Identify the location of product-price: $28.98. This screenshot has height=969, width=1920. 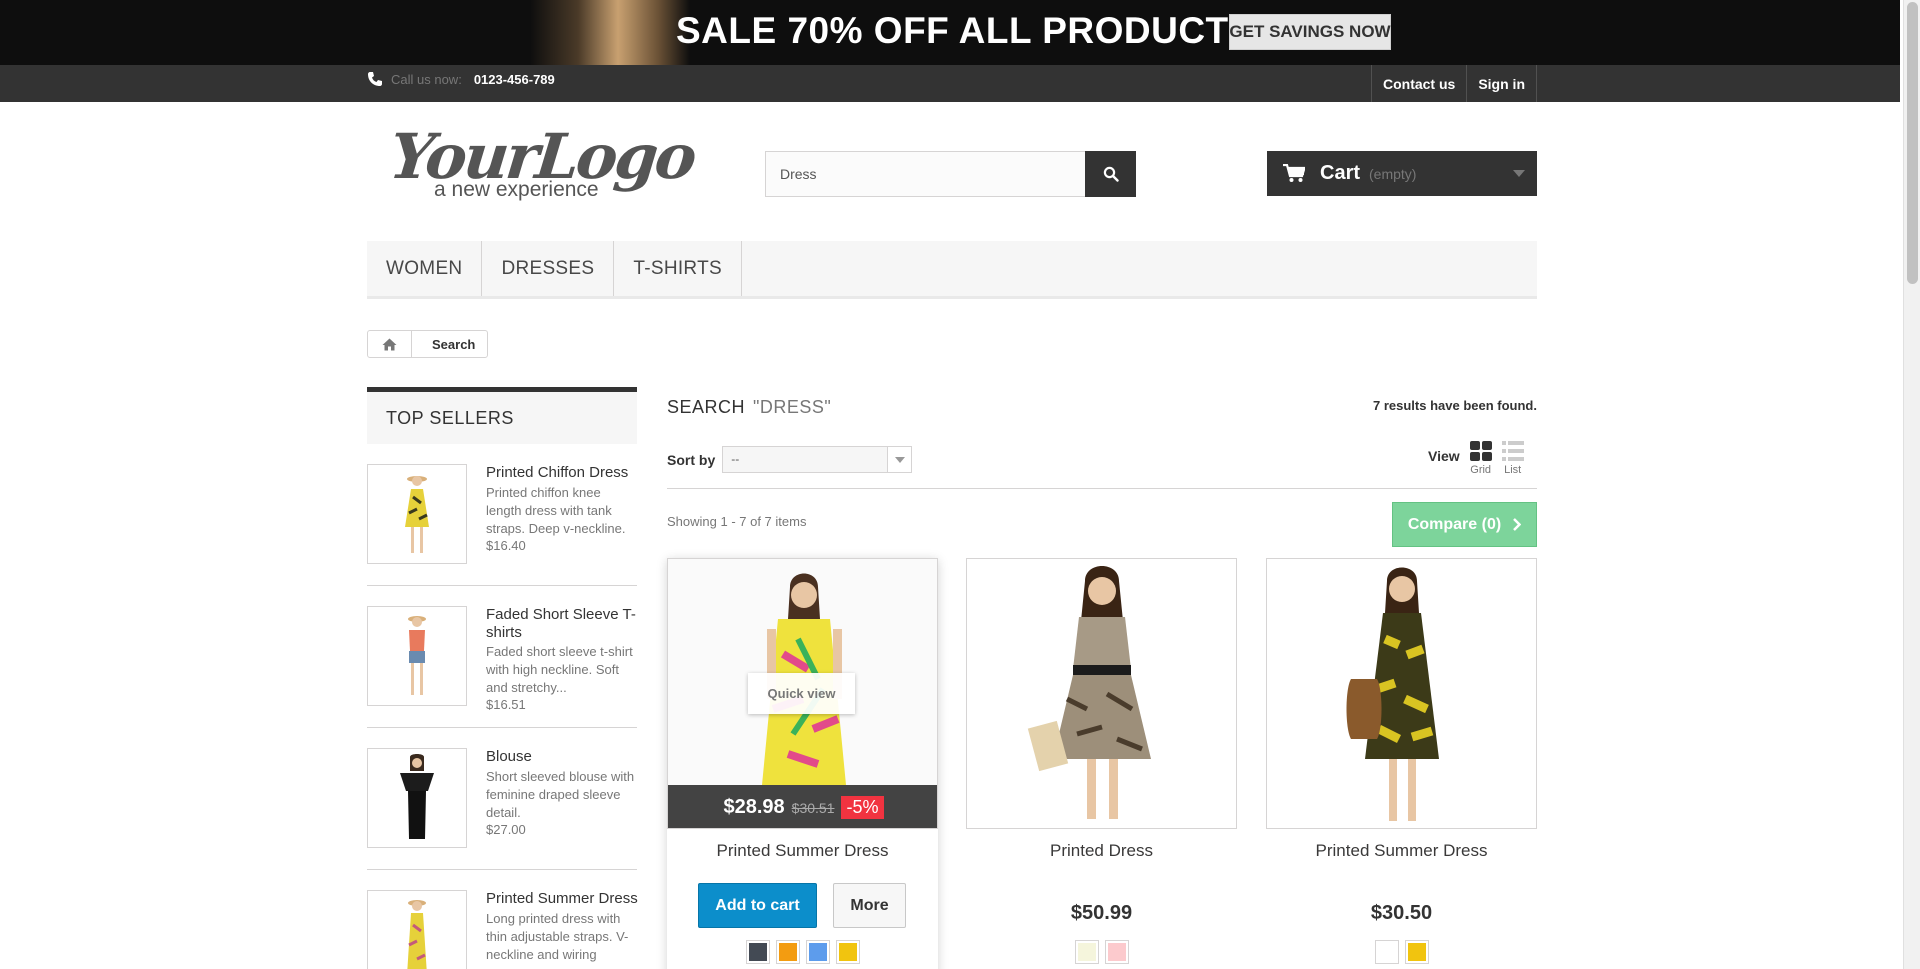
(754, 807).